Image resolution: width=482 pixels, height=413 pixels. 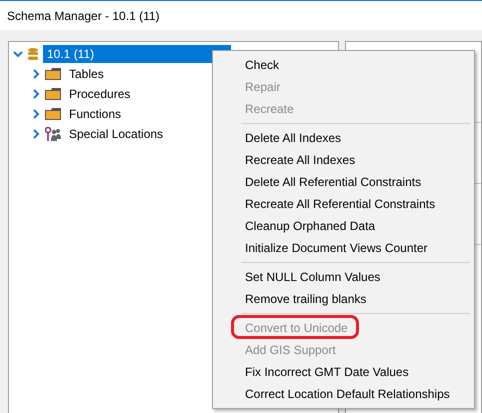 I want to click on tree-item: 10.1 (11), so click(x=137, y=54).